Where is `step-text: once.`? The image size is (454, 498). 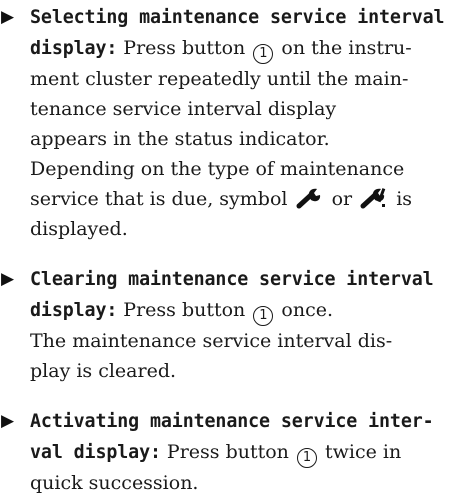
step-text: once. is located at coordinates (307, 310).